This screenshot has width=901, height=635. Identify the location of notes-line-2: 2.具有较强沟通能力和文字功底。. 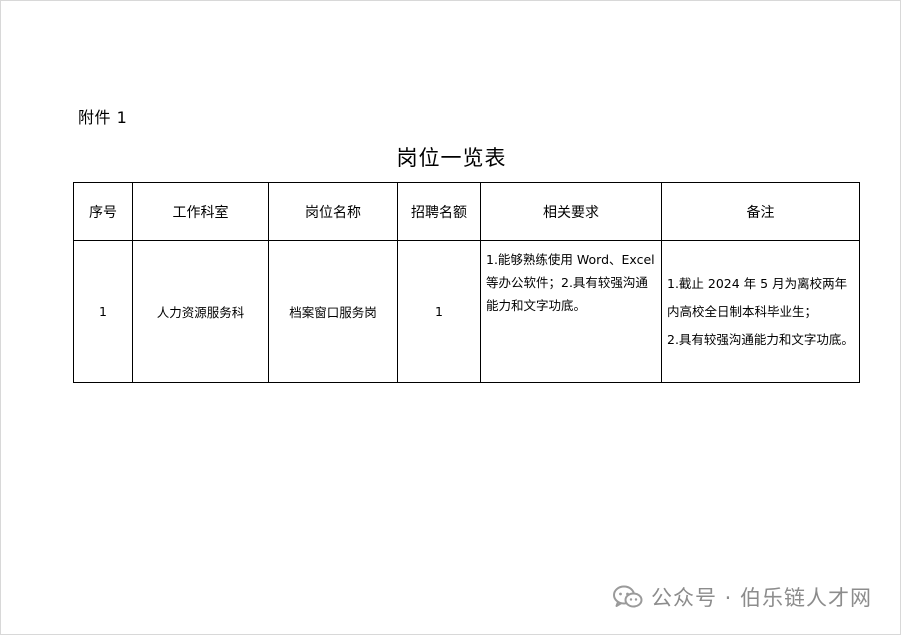
(760, 339).